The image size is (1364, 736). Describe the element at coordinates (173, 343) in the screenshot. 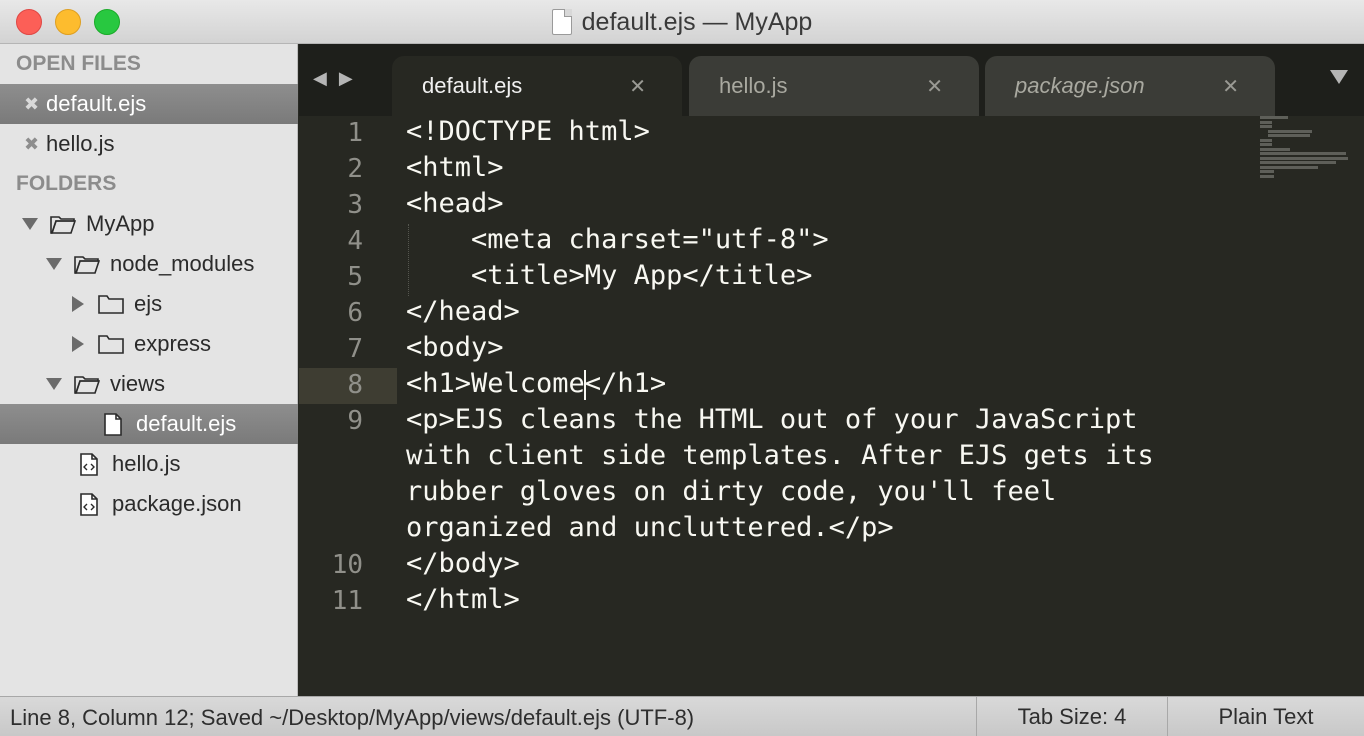

I see `tree-label: express` at that location.